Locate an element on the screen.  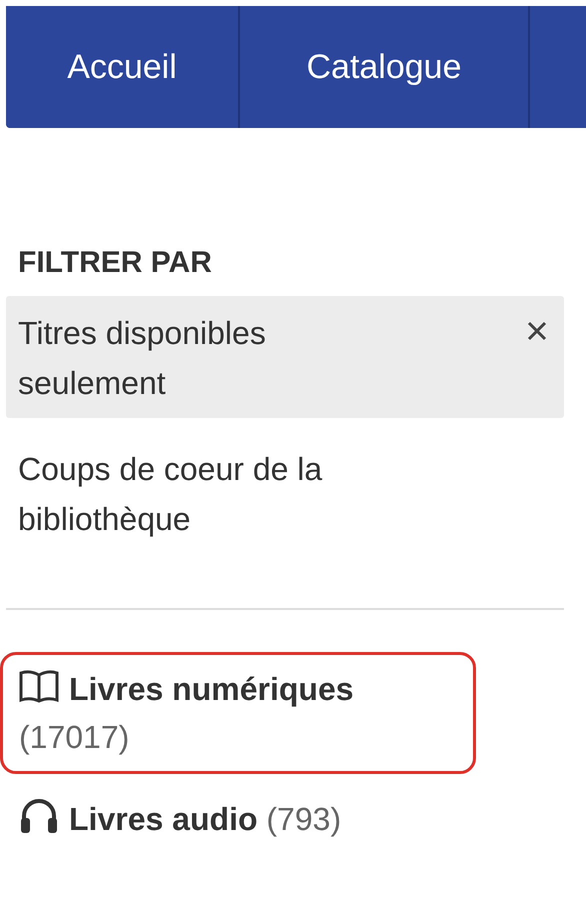
filter-label: Coups de coeur de la bibliothèque is located at coordinates (171, 494).